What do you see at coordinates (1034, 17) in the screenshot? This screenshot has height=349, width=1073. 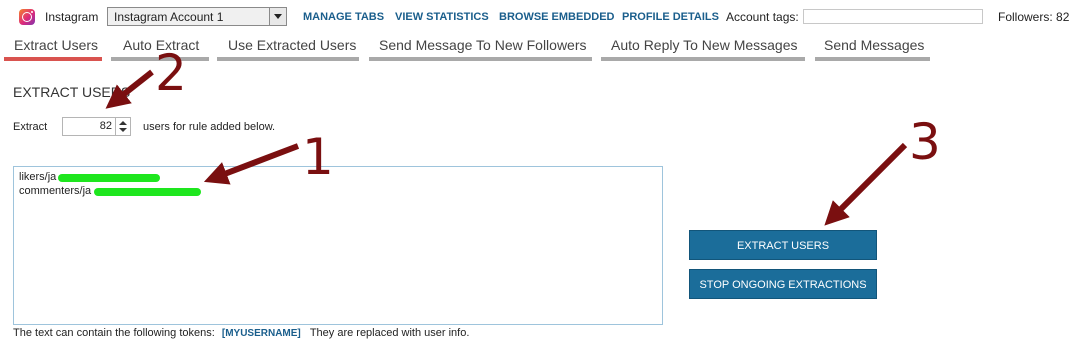 I see `followers-count: Followers: 82` at bounding box center [1034, 17].